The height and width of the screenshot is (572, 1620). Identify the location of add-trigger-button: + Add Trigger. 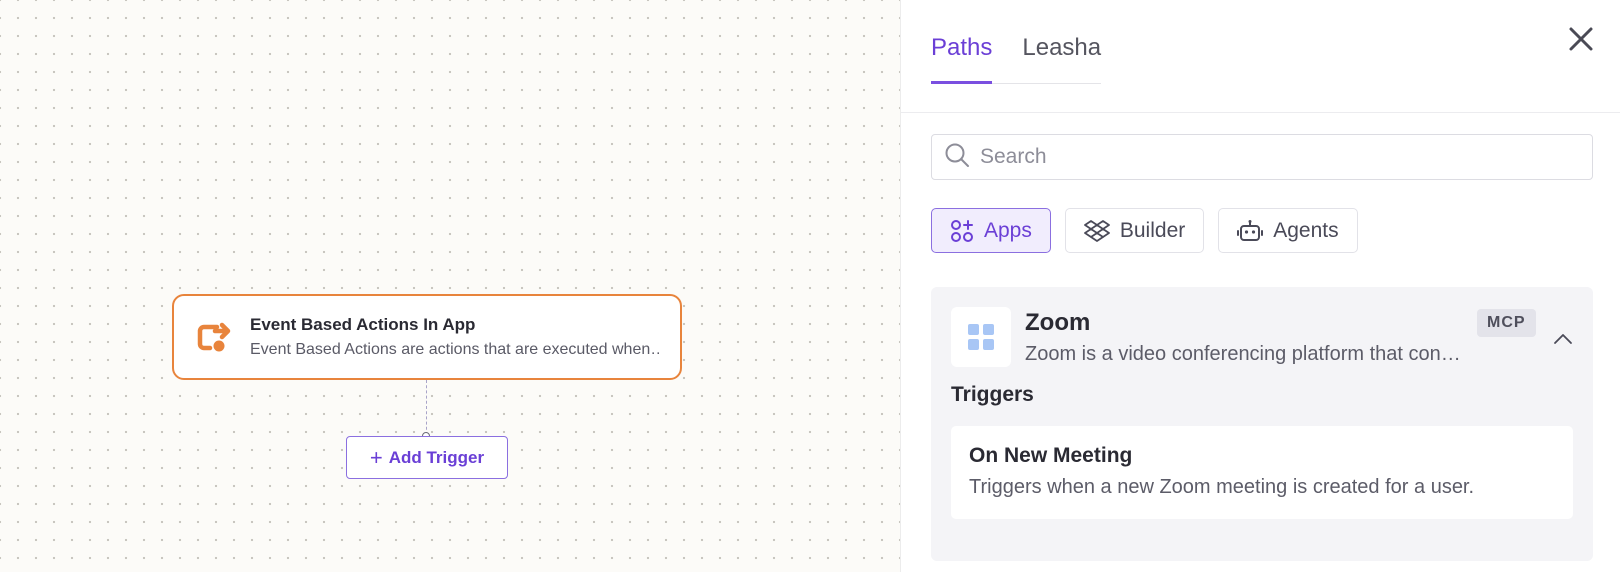
(427, 457).